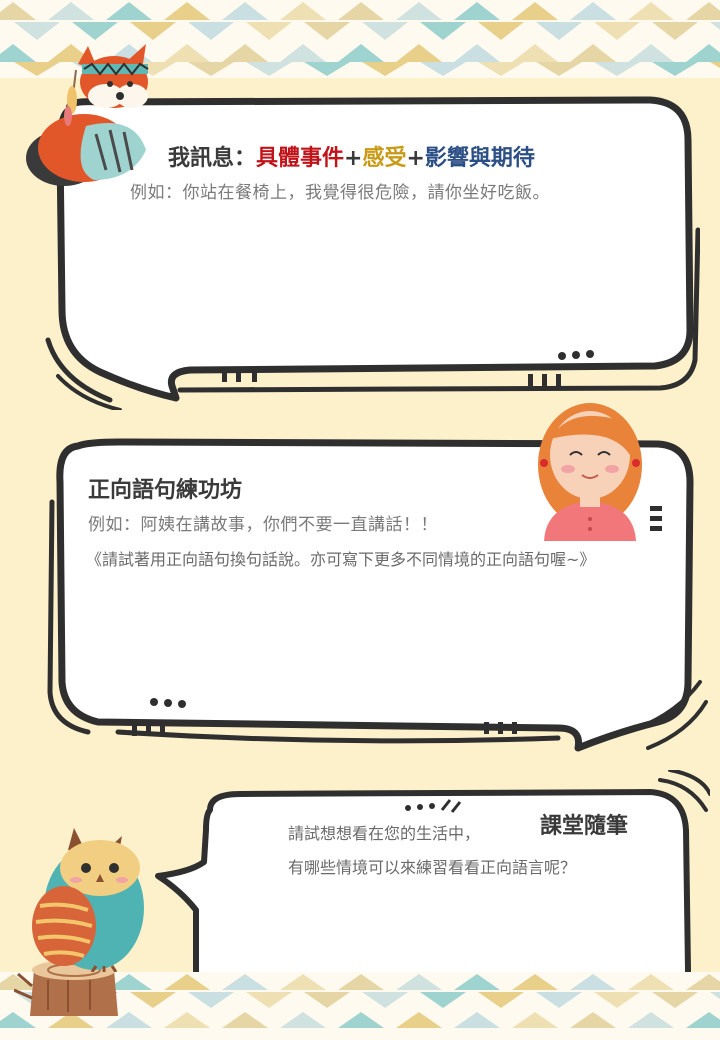  What do you see at coordinates (340, 193) in the screenshot?
I see `section1-example: 例如：你站在餐椅上，我覺得很危險，請你坐好吃飯。` at bounding box center [340, 193].